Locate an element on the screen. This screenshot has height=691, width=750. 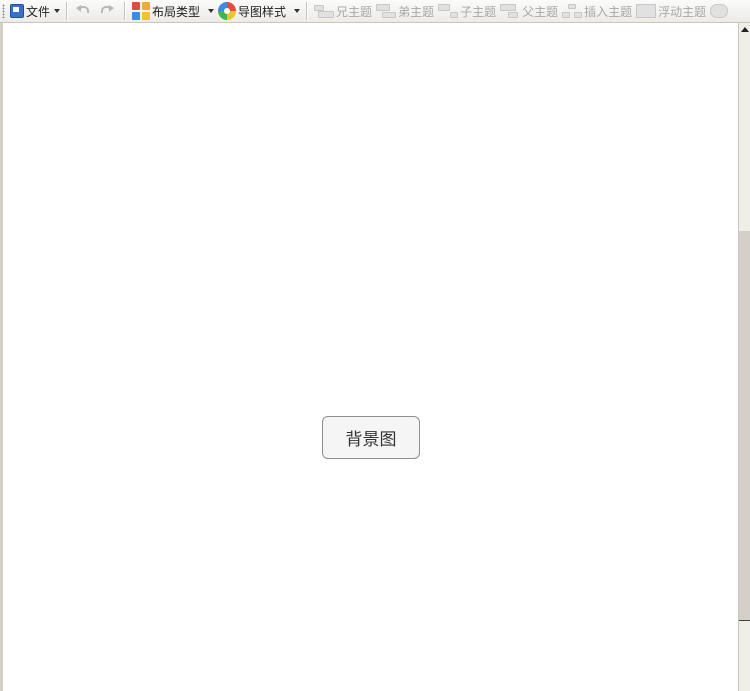
file-icon is located at coordinates (17, 11).